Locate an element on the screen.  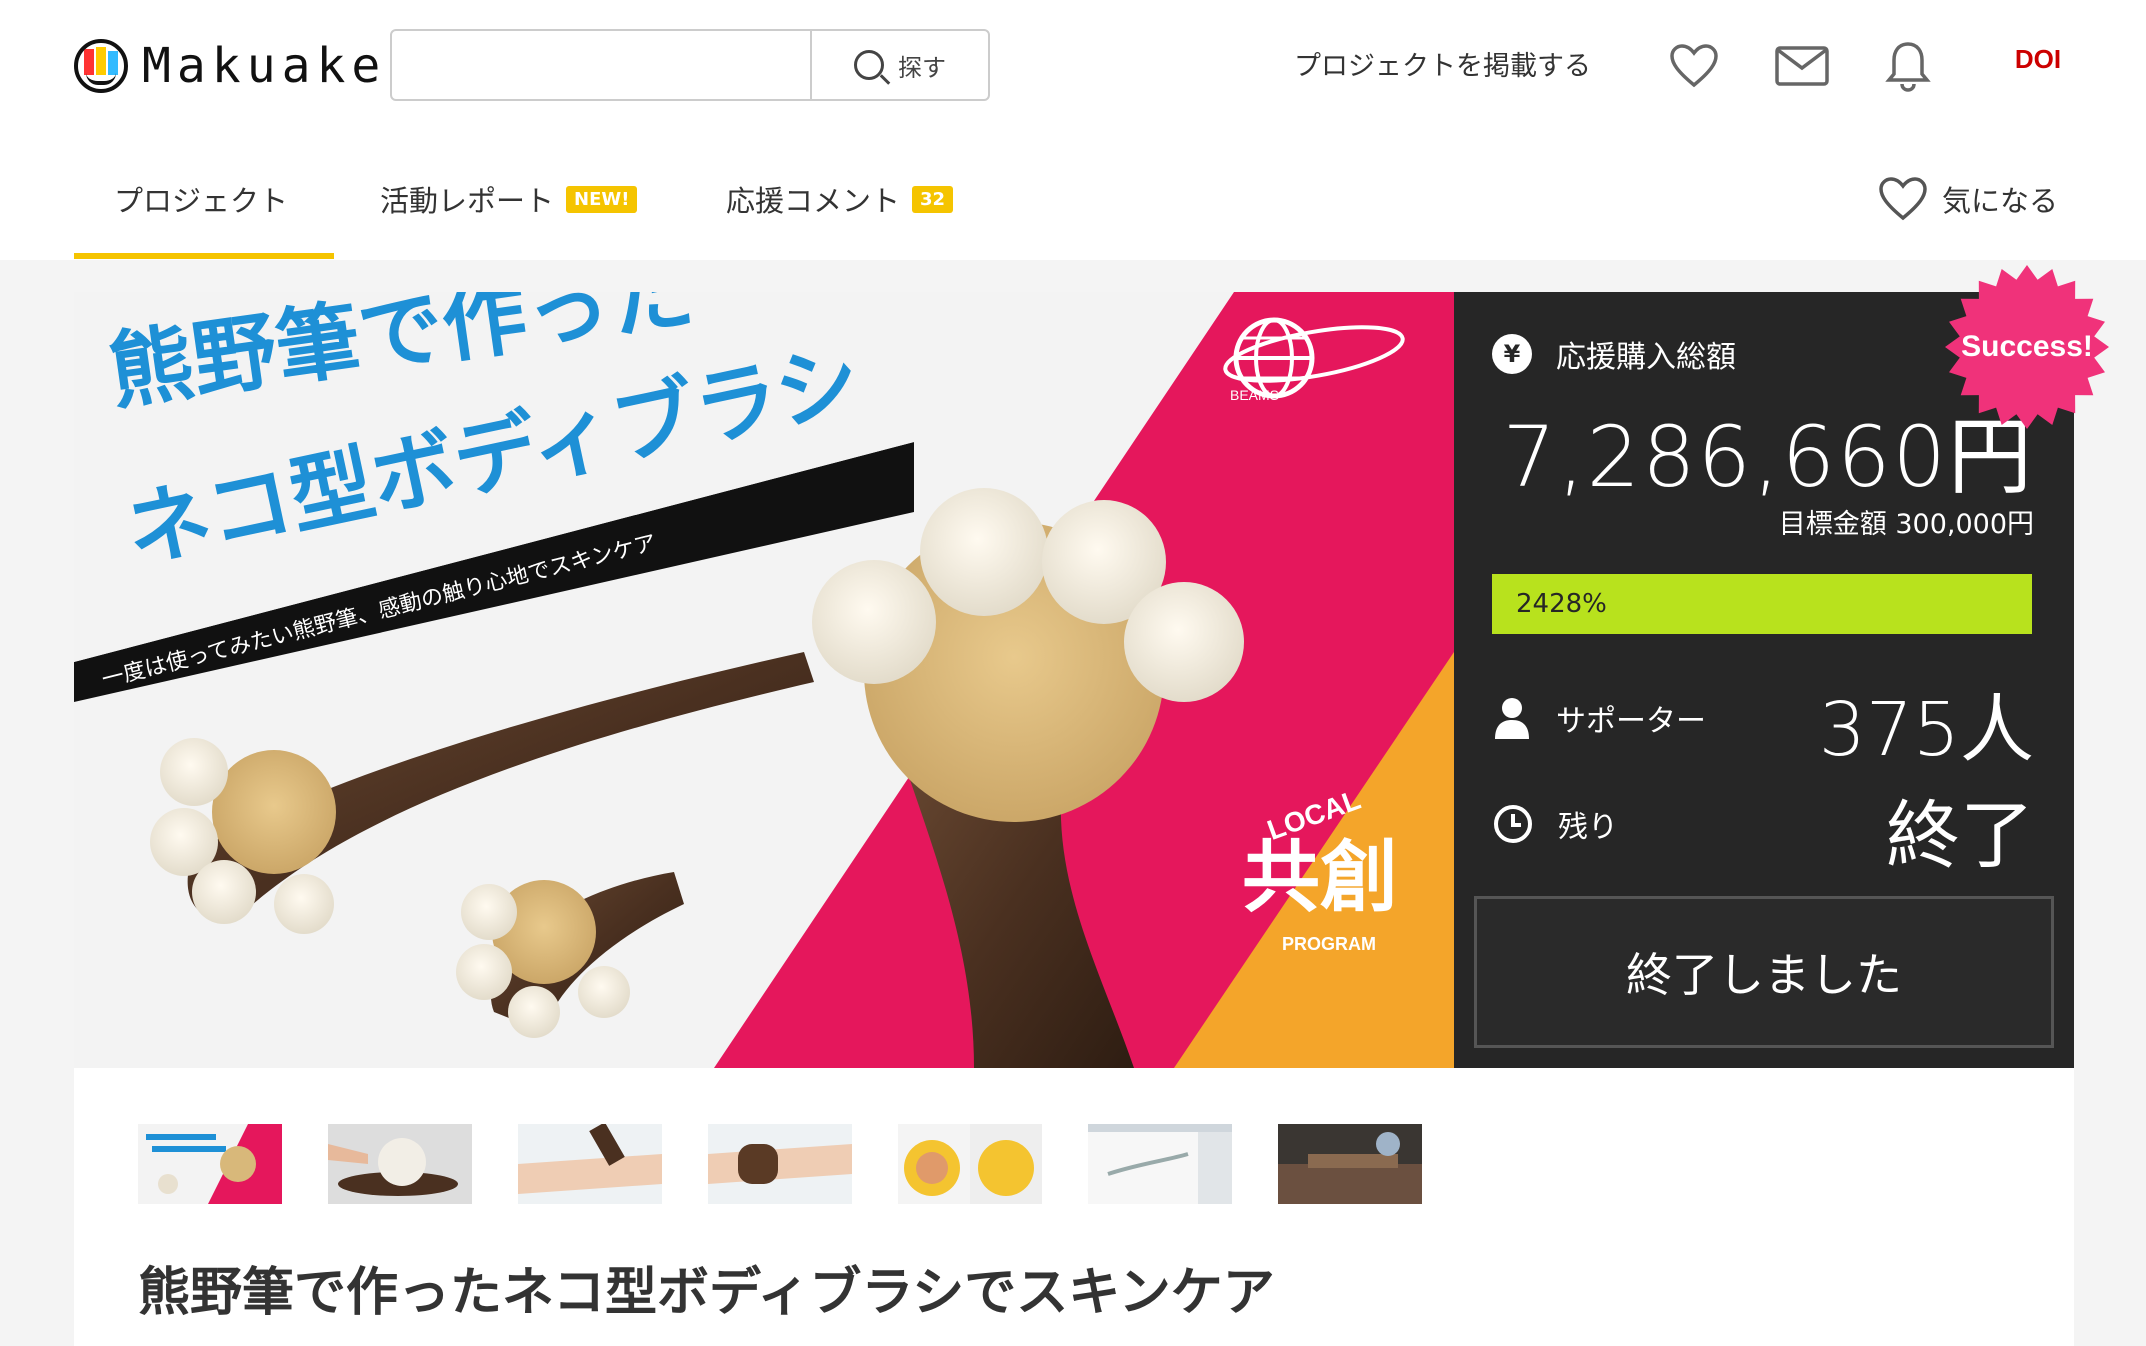
success-badge: Success! is located at coordinates (2027, 347).